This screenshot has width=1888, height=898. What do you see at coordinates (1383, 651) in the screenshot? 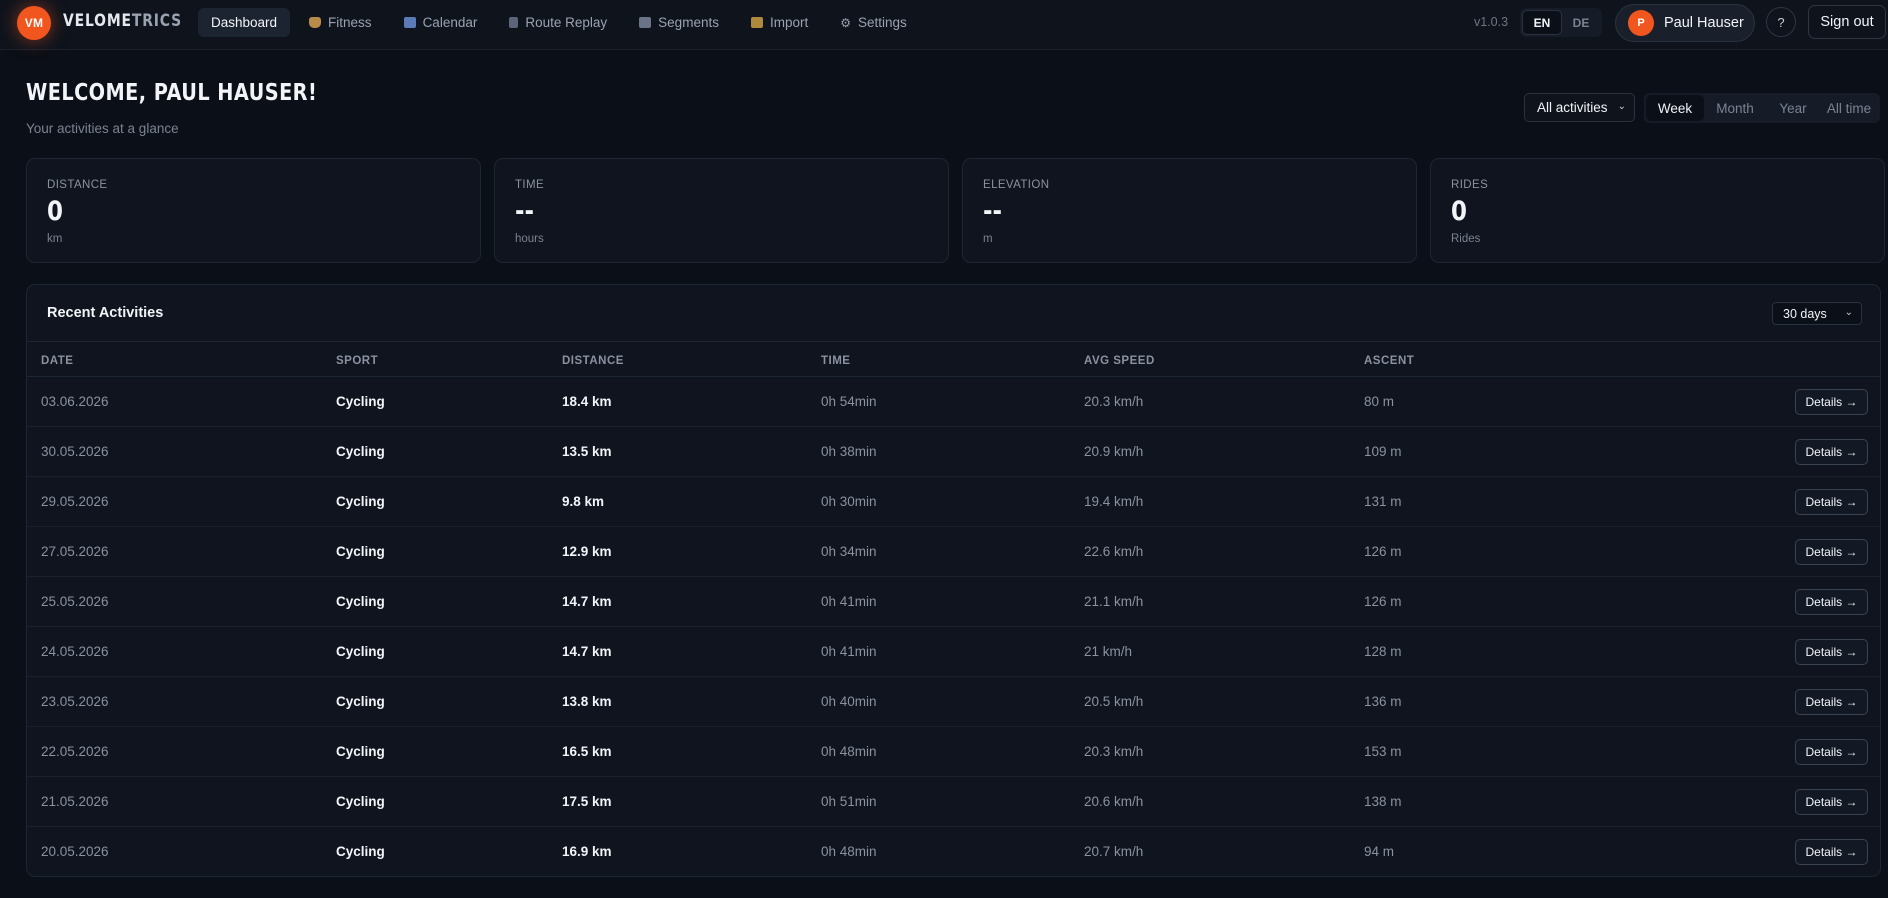
I see `cell-ascent: 128 m` at bounding box center [1383, 651].